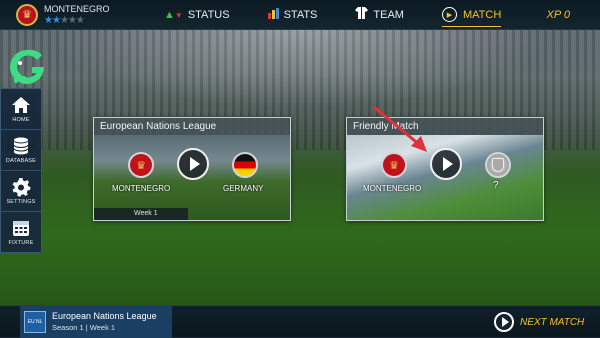  Describe the element at coordinates (21, 202) in the screenshot. I see `sidebar-item-label: SETTINGS` at that location.